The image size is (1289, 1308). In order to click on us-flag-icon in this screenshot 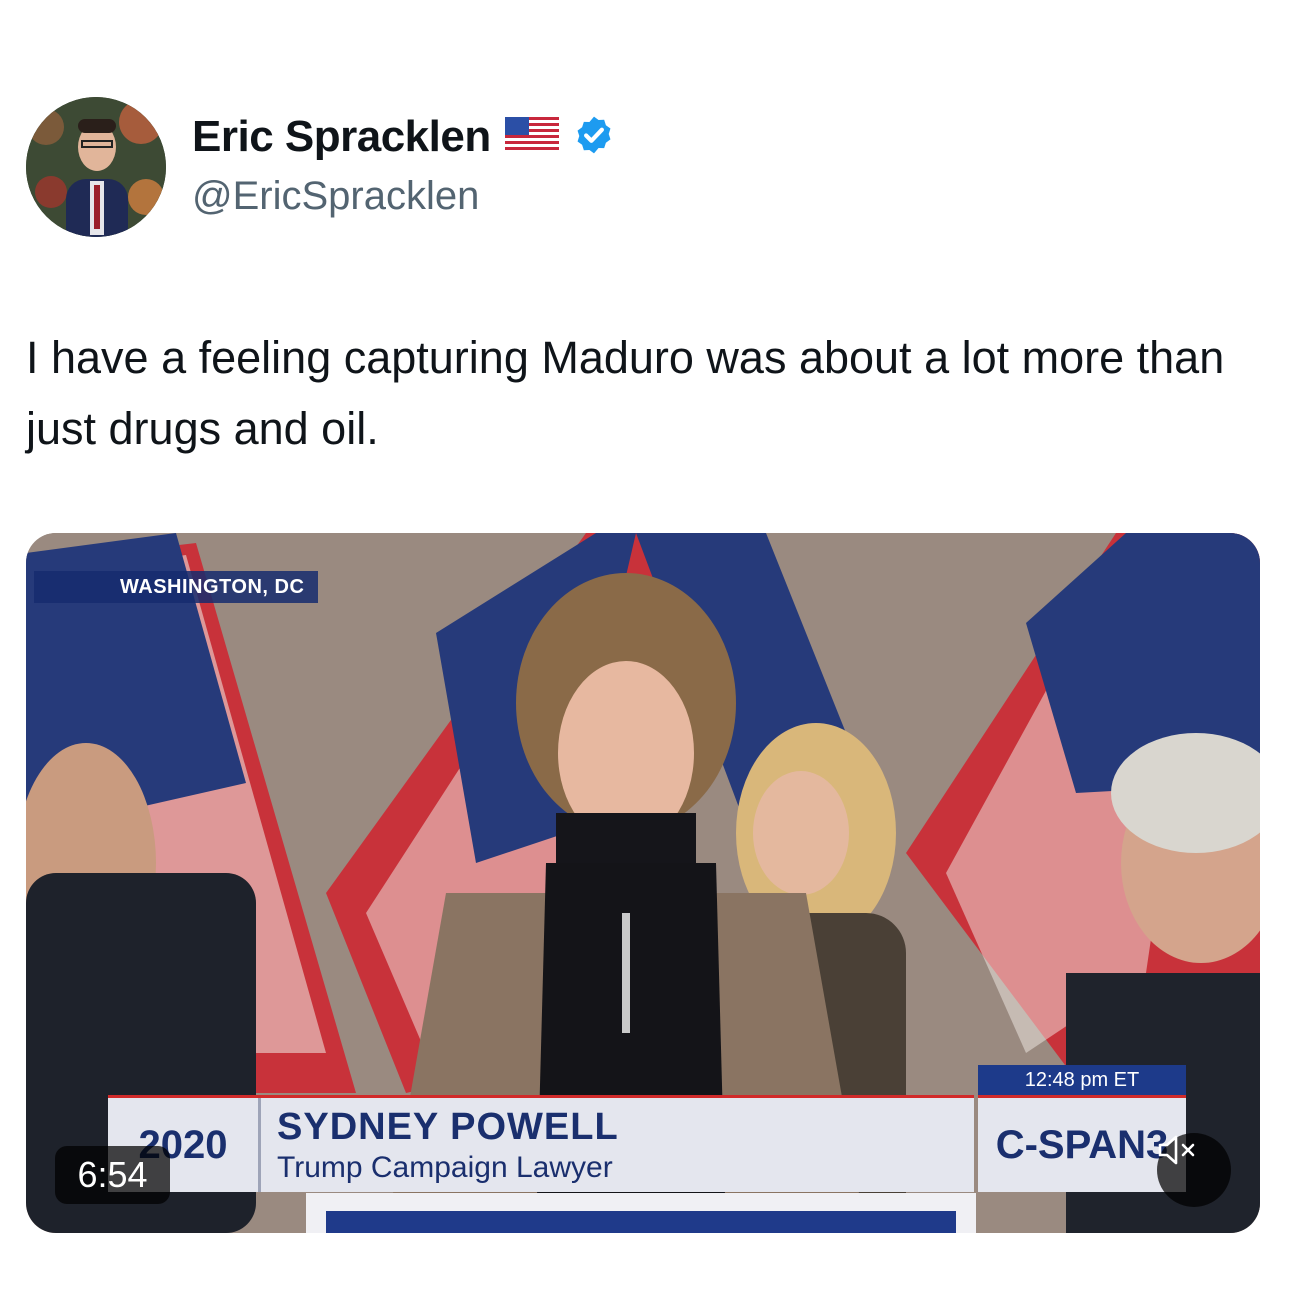, I will do `click(531, 137)`.